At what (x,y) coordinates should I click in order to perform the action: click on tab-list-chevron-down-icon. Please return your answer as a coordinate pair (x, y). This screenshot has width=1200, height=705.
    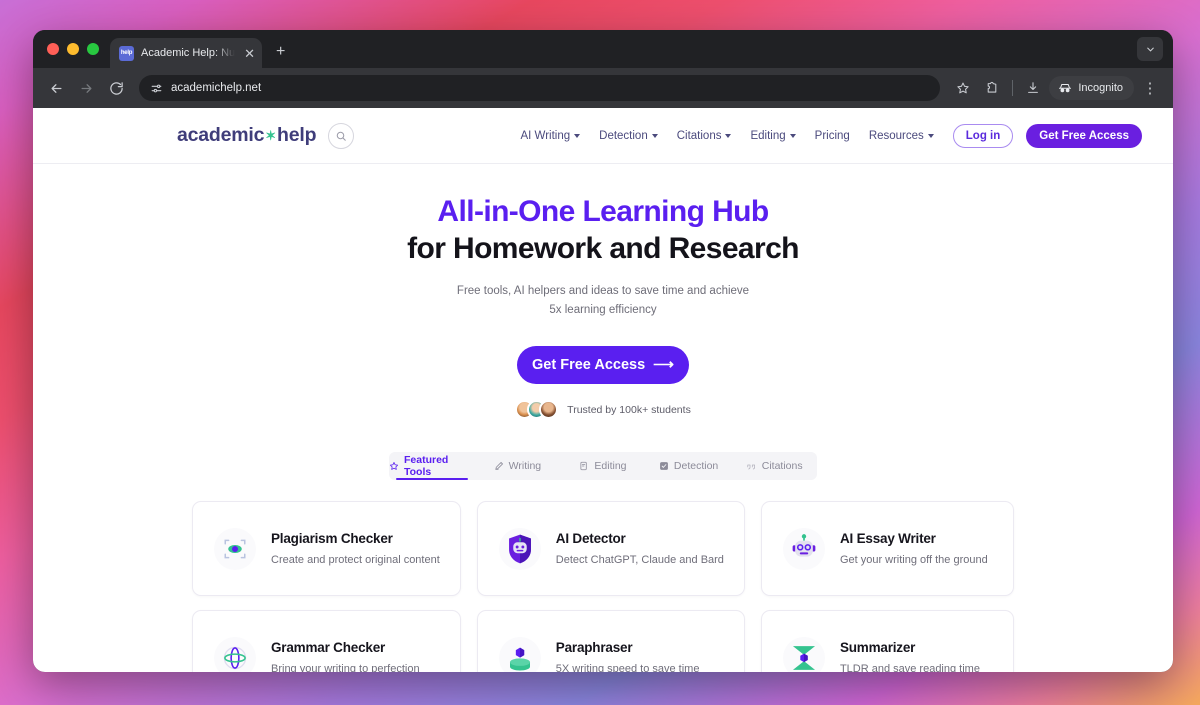
    Looking at the image, I should click on (1150, 49).